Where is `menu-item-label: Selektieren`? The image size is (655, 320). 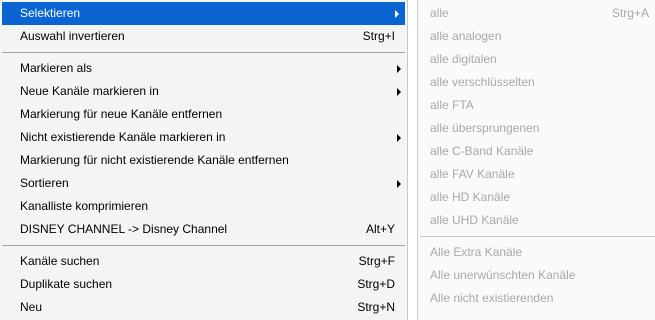
menu-item-label: Selektieren is located at coordinates (50, 13).